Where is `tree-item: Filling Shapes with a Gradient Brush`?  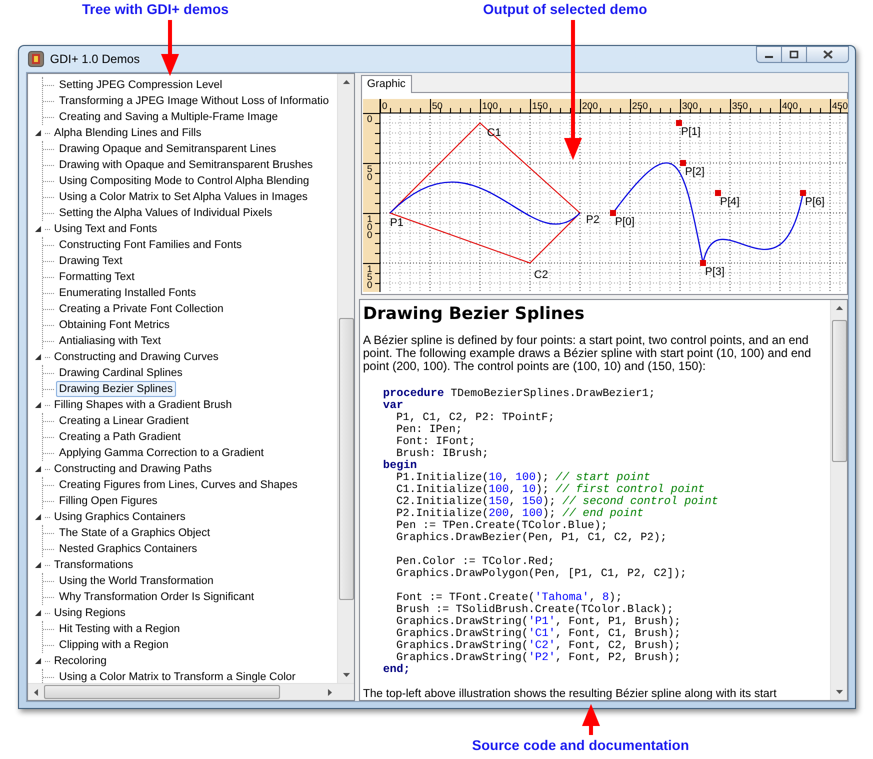 tree-item: Filling Shapes with a Gradient Brush is located at coordinates (143, 405).